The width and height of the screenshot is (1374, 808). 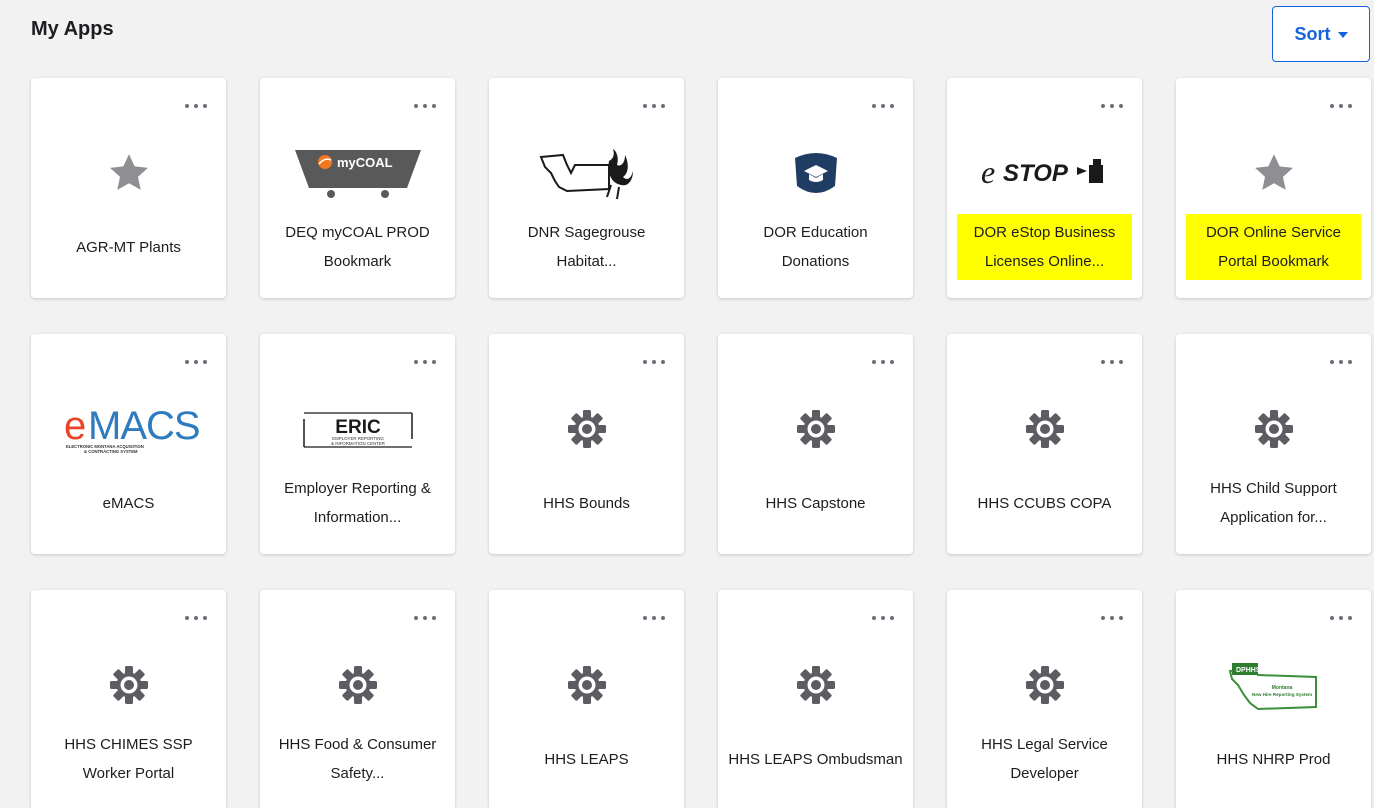 What do you see at coordinates (111, 451) in the screenshot?
I see `svg-text: & CONTRACTING SYSTEM` at bounding box center [111, 451].